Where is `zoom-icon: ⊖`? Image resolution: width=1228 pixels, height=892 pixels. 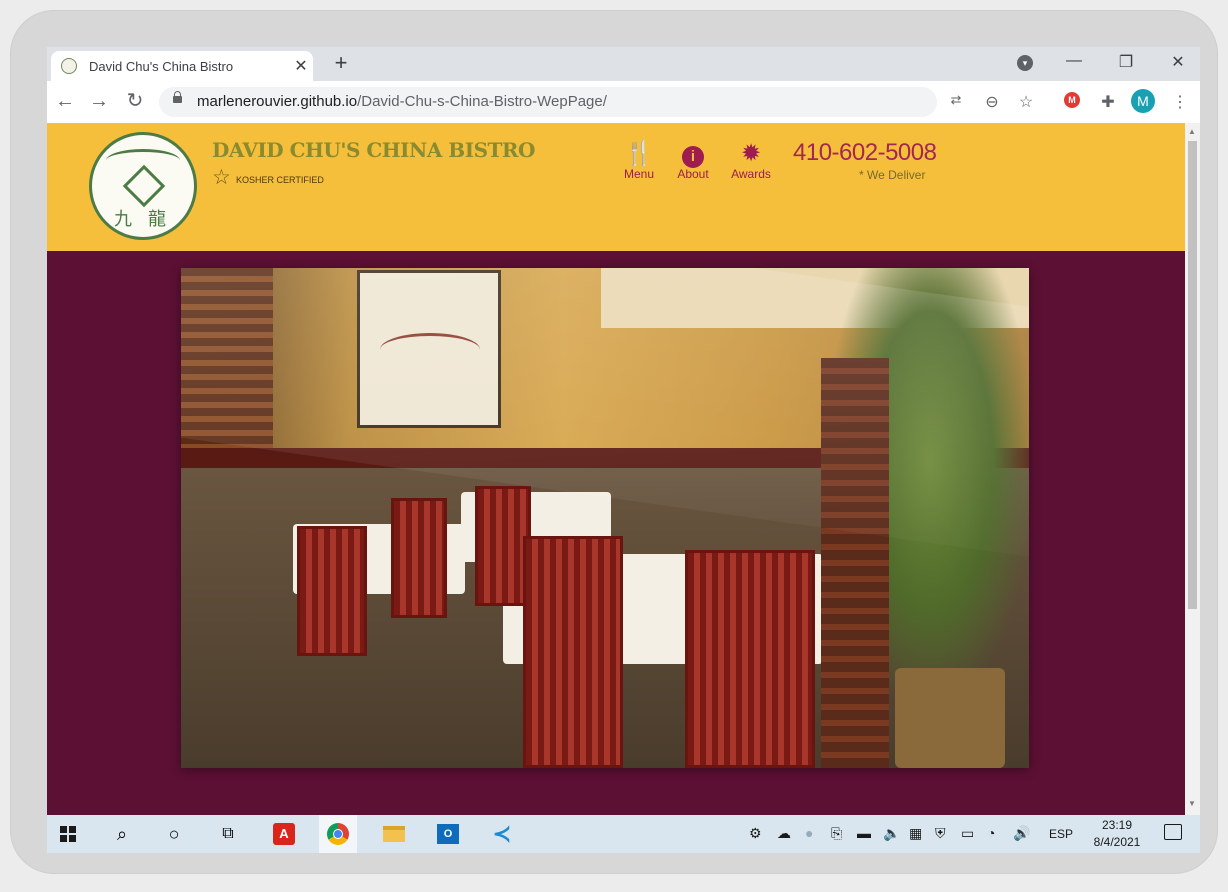 zoom-icon: ⊖ is located at coordinates (992, 102).